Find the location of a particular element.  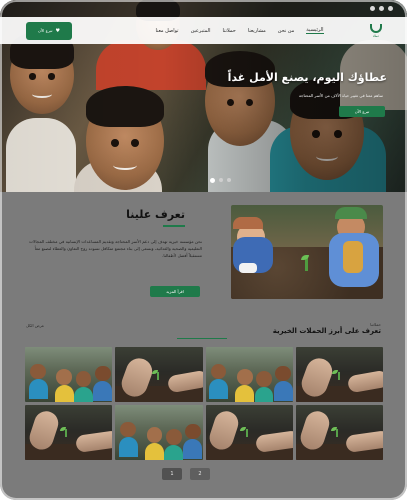

campaigns-title: تعرف على أبرز الحملات الخيرية is located at coordinates (326, 331).